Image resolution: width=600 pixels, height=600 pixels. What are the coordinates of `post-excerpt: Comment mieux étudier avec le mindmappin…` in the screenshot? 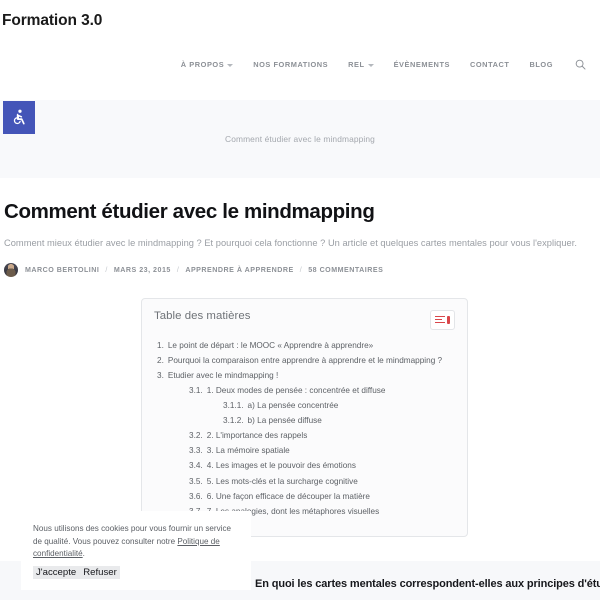 It's located at (290, 242).